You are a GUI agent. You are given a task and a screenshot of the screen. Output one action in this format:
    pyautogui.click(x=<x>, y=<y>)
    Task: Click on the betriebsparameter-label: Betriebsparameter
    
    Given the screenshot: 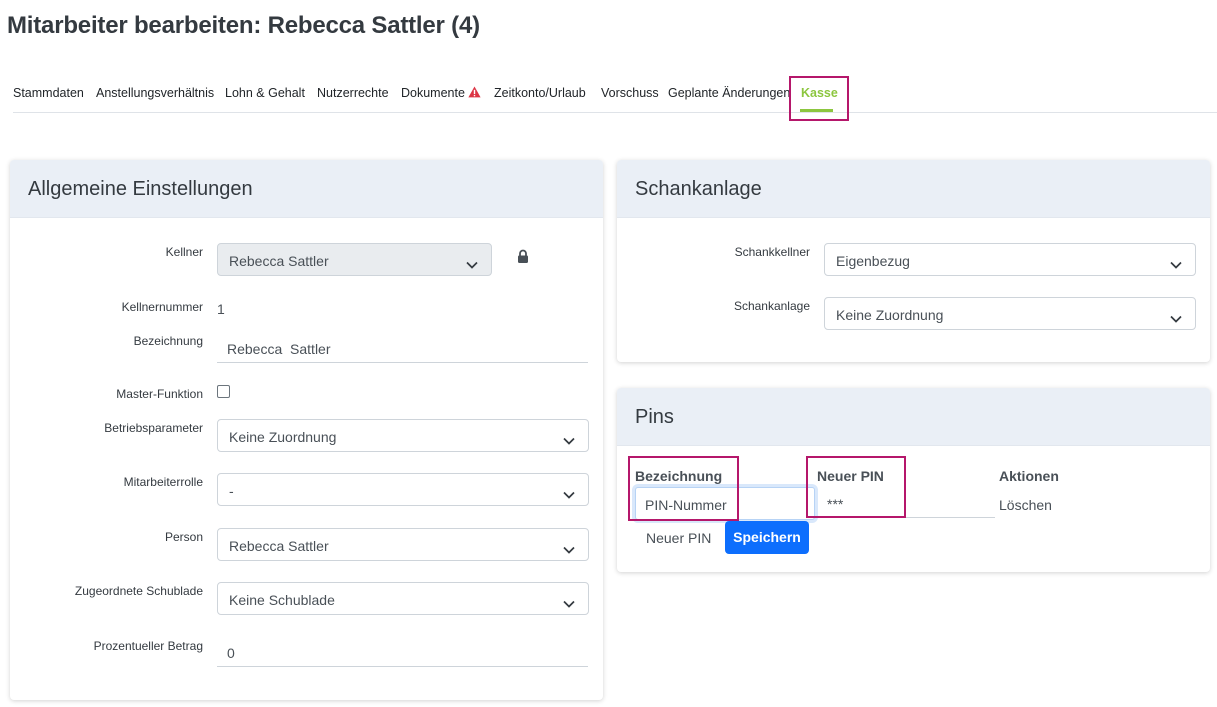 What is the action you would take?
    pyautogui.click(x=153, y=428)
    